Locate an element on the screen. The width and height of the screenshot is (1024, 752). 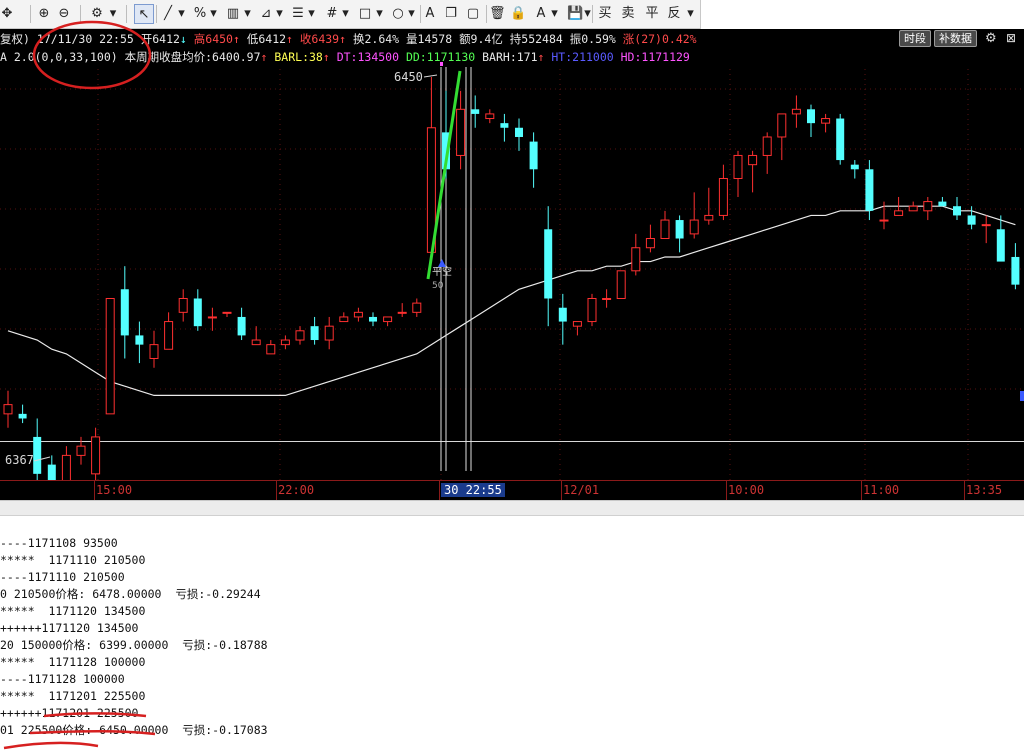
info1-segment: 额9.4亿 is located at coordinates (484, 39).